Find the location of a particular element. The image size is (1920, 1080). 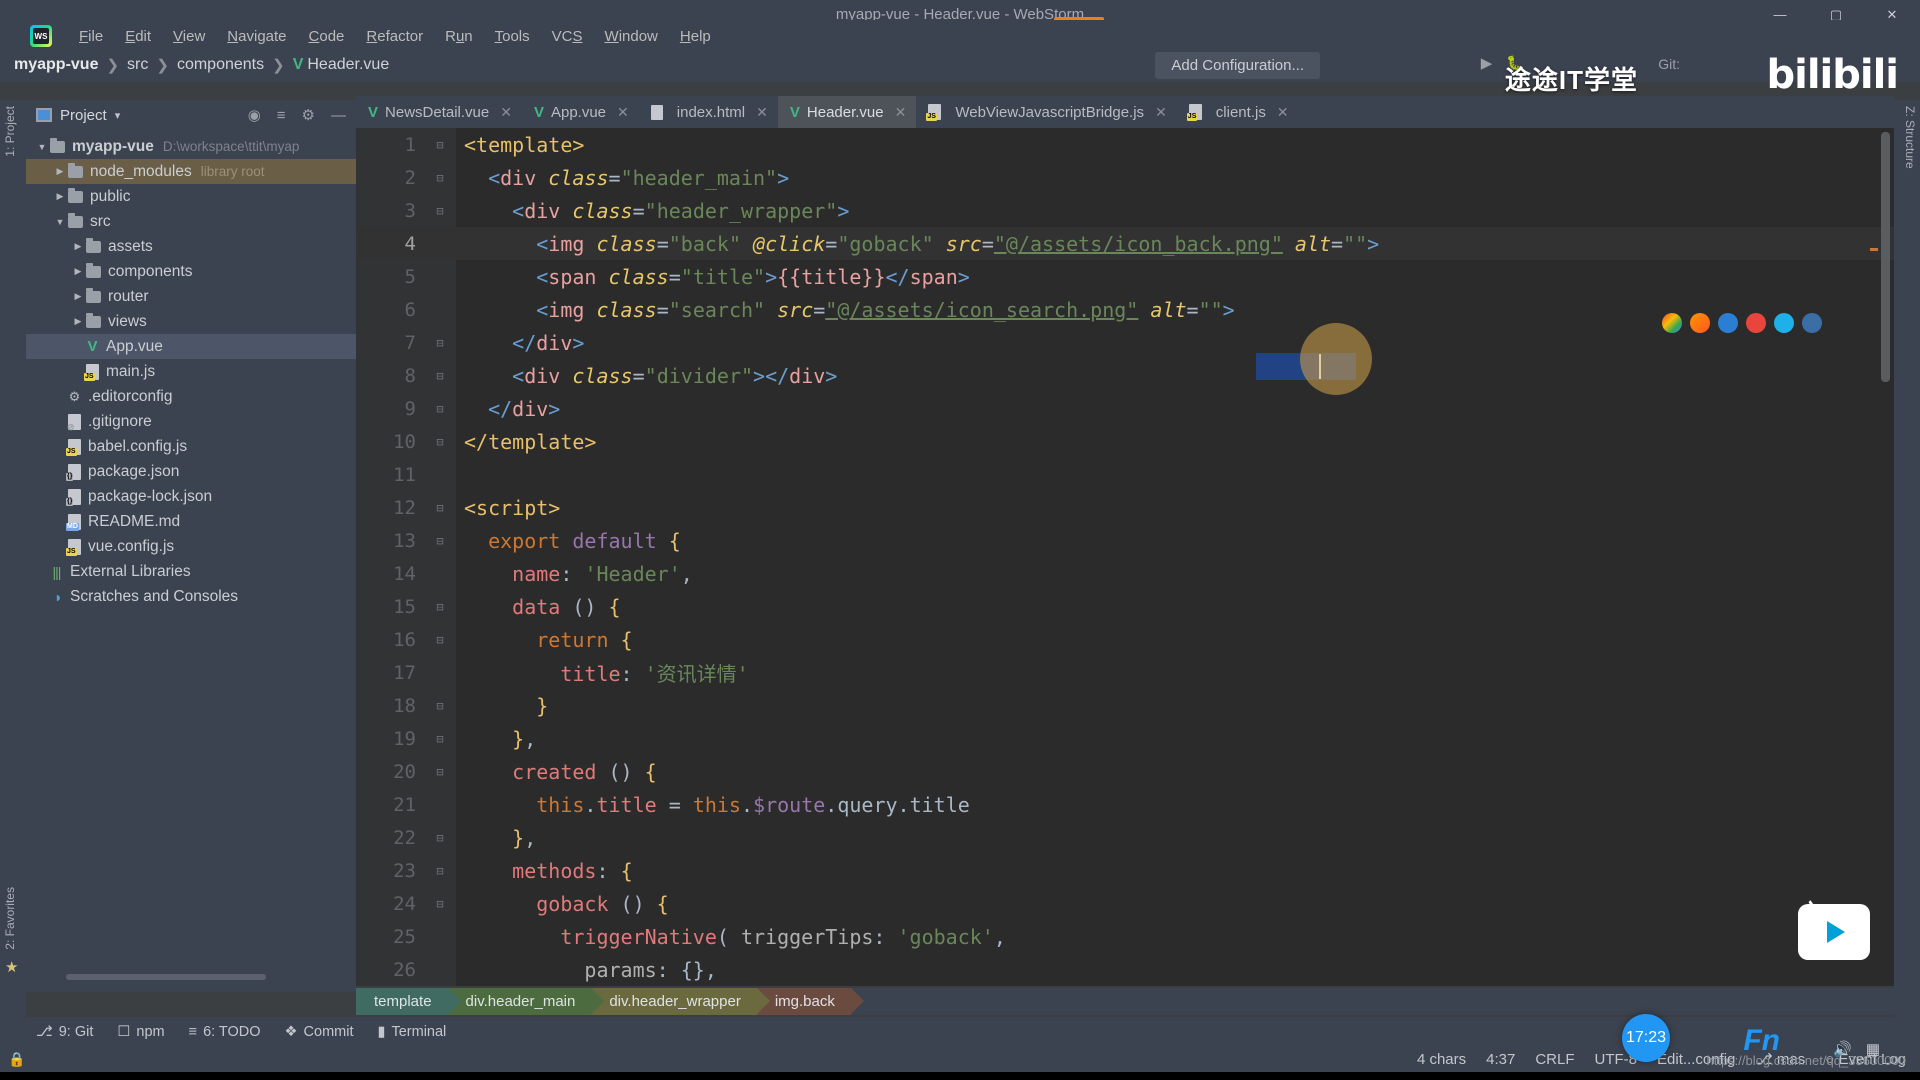

element-path-template: template is located at coordinates (408, 1001).